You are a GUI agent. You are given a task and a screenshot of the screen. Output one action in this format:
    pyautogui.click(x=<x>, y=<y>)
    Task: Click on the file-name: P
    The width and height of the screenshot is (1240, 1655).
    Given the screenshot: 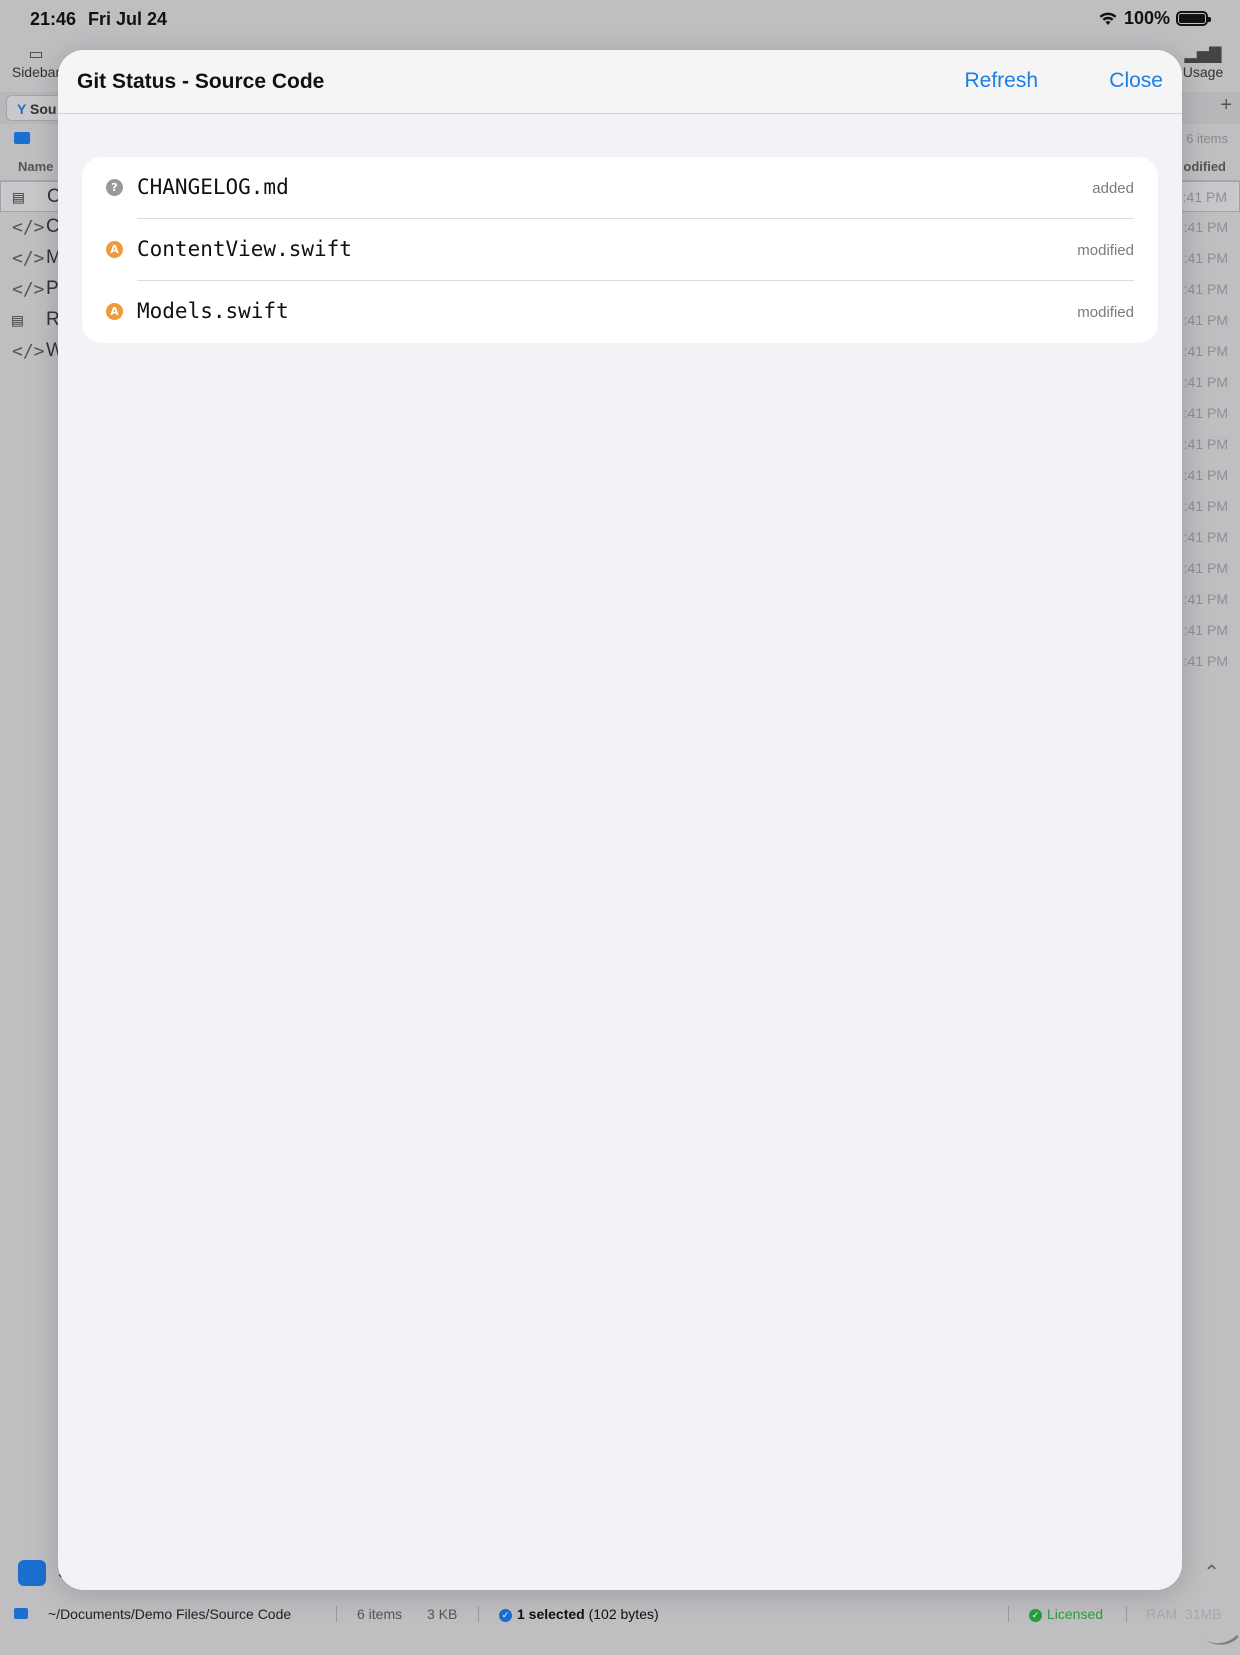 What is the action you would take?
    pyautogui.click(x=52, y=288)
    